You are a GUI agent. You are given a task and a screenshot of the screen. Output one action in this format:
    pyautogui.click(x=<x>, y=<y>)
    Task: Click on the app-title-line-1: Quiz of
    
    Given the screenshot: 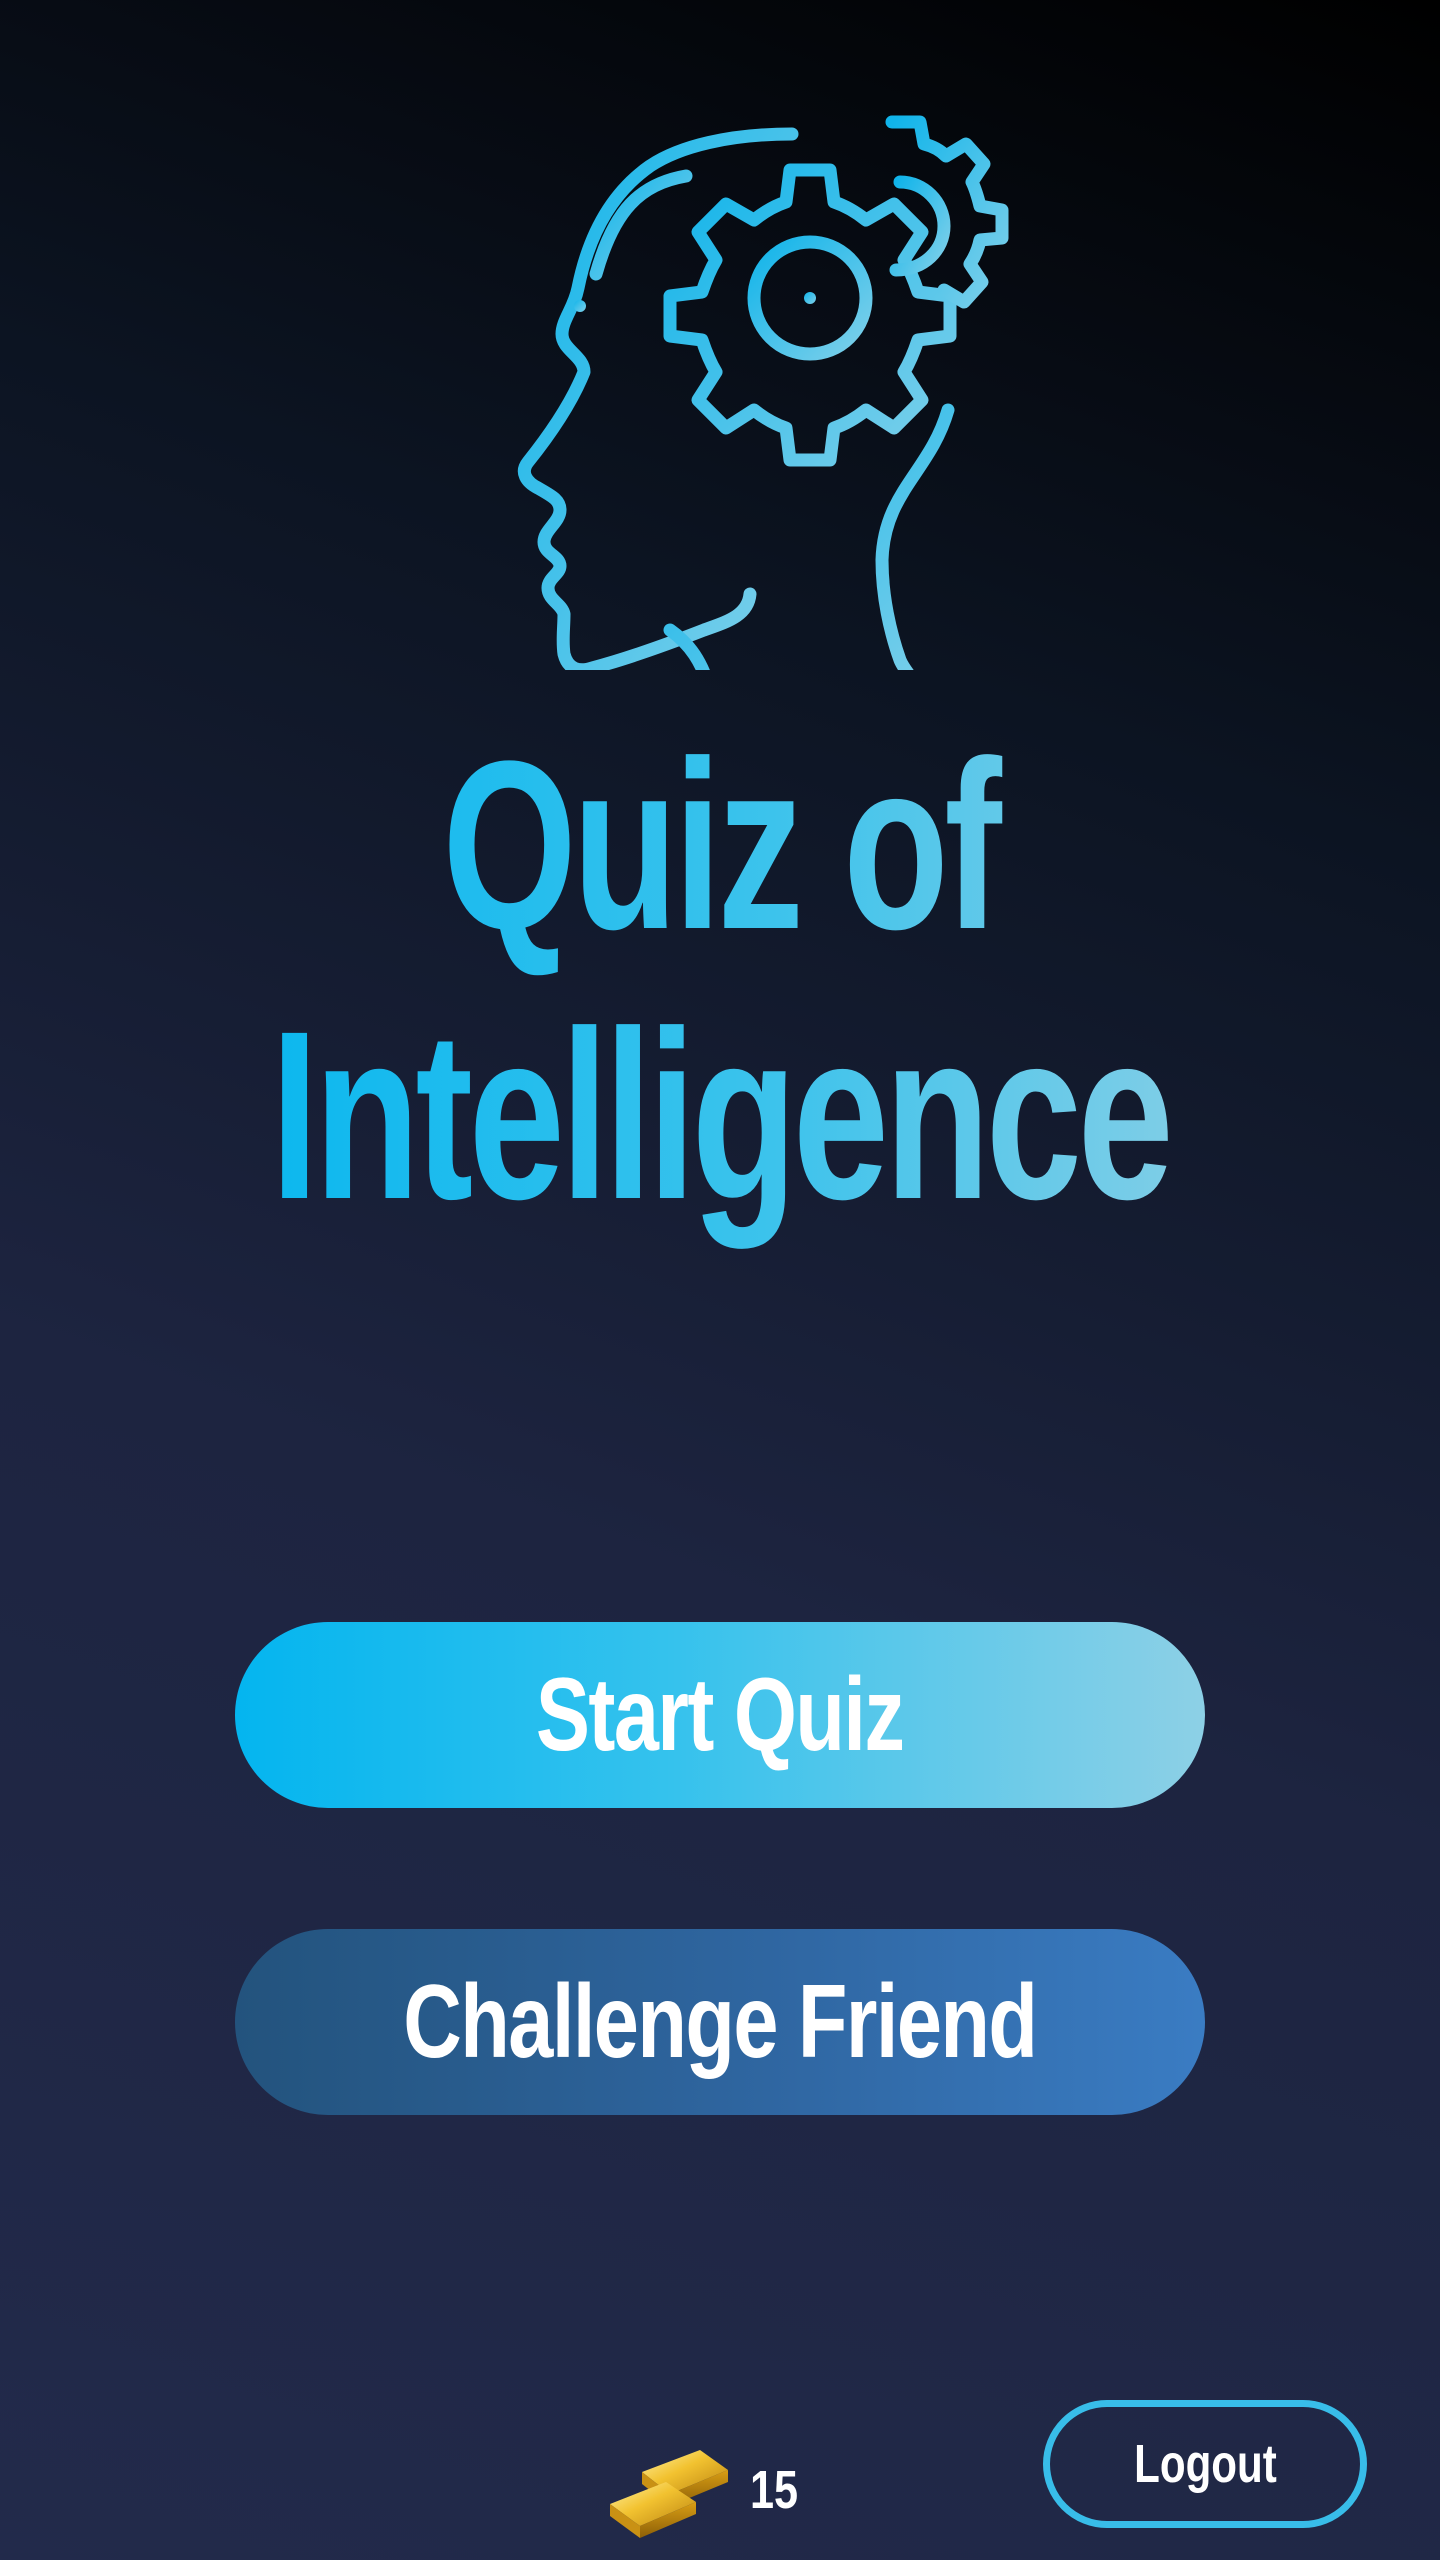 What is the action you would take?
    pyautogui.click(x=720, y=845)
    